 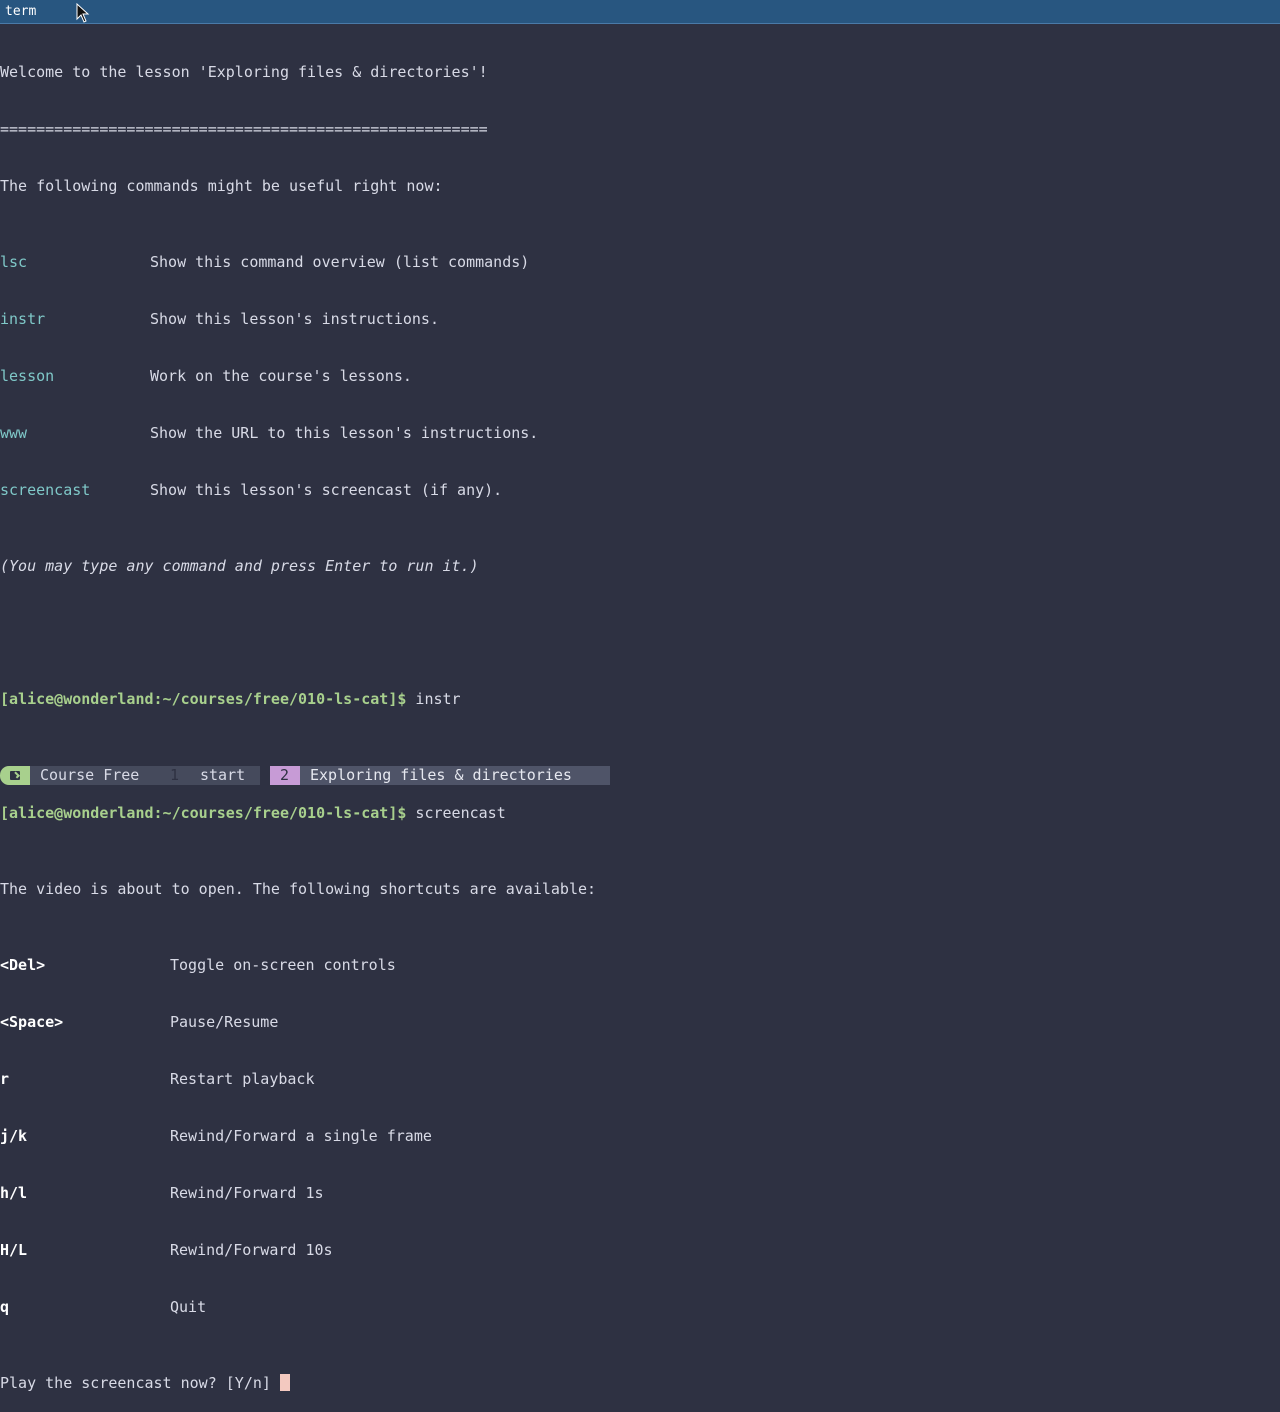 What do you see at coordinates (23, 965) in the screenshot?
I see `shortcut-key: <Del>` at bounding box center [23, 965].